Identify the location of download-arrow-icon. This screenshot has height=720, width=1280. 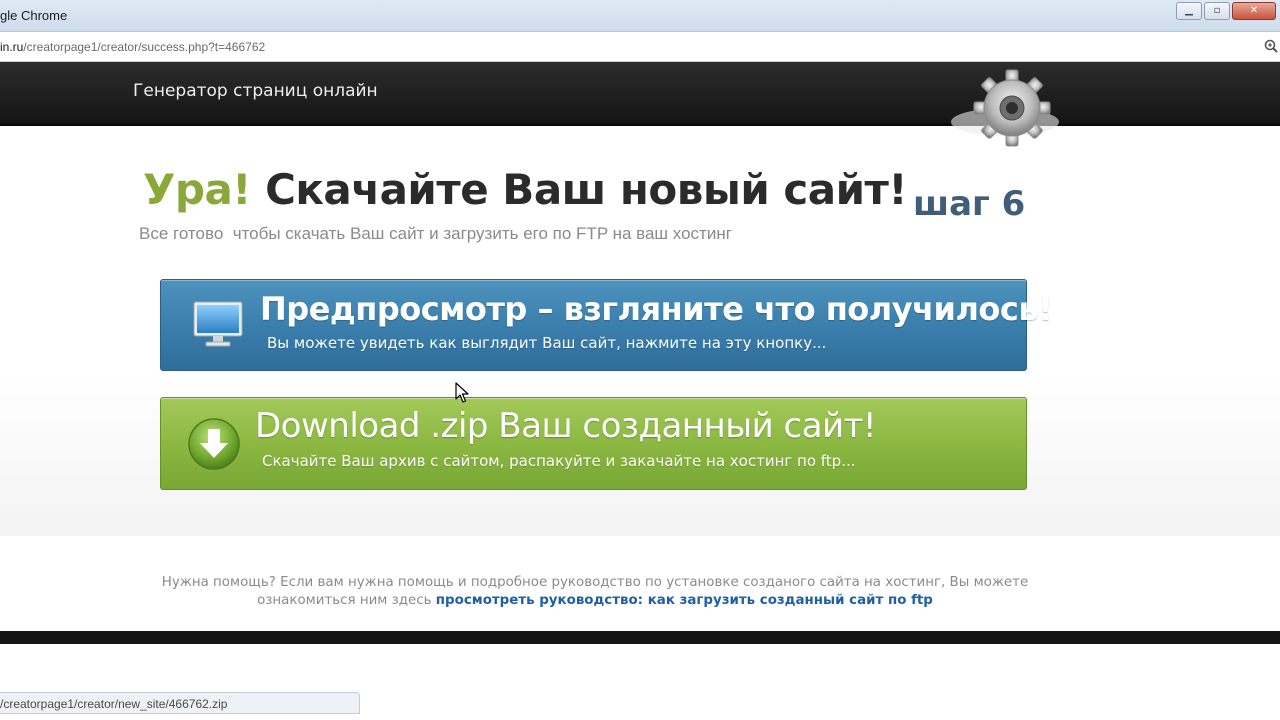
(214, 444).